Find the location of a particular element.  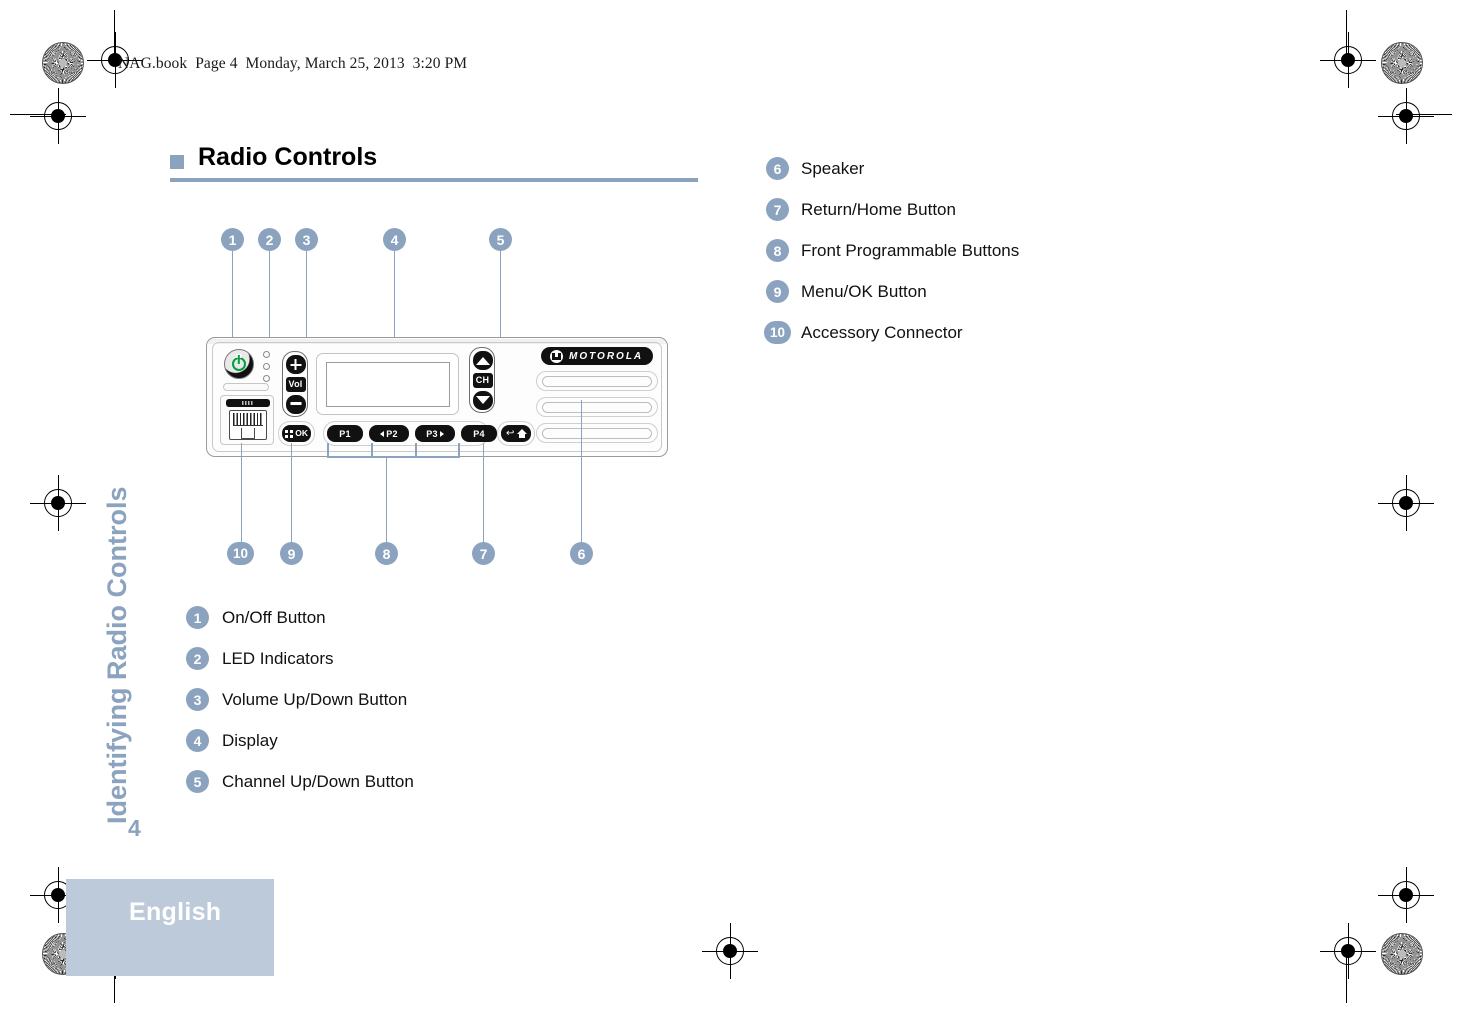

crosshair-mark-mid-right is located at coordinates (1406, 503).